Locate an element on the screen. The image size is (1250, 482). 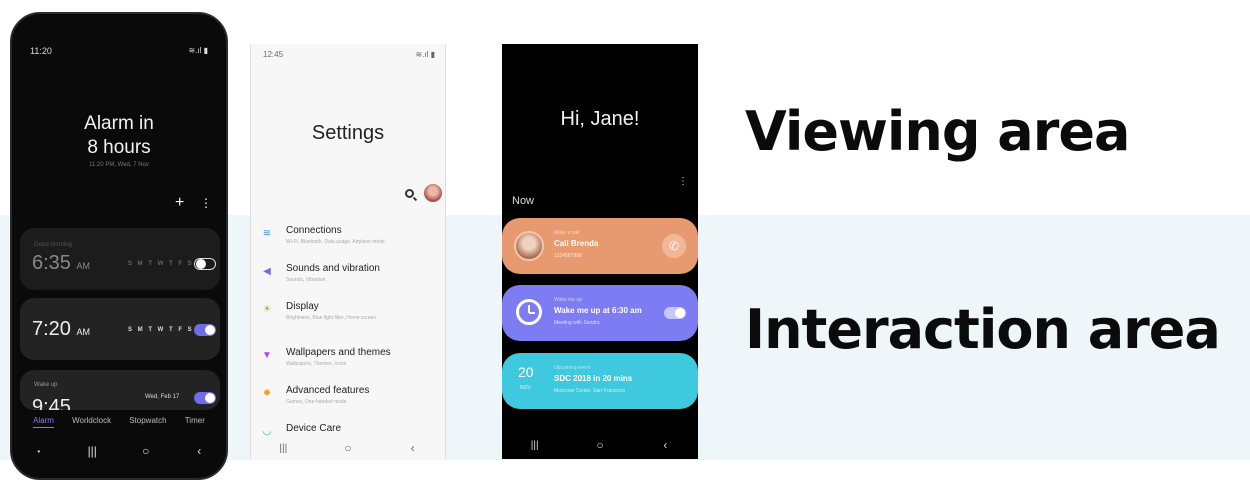
card-caption: Wake me up is located at coordinates (568, 300).